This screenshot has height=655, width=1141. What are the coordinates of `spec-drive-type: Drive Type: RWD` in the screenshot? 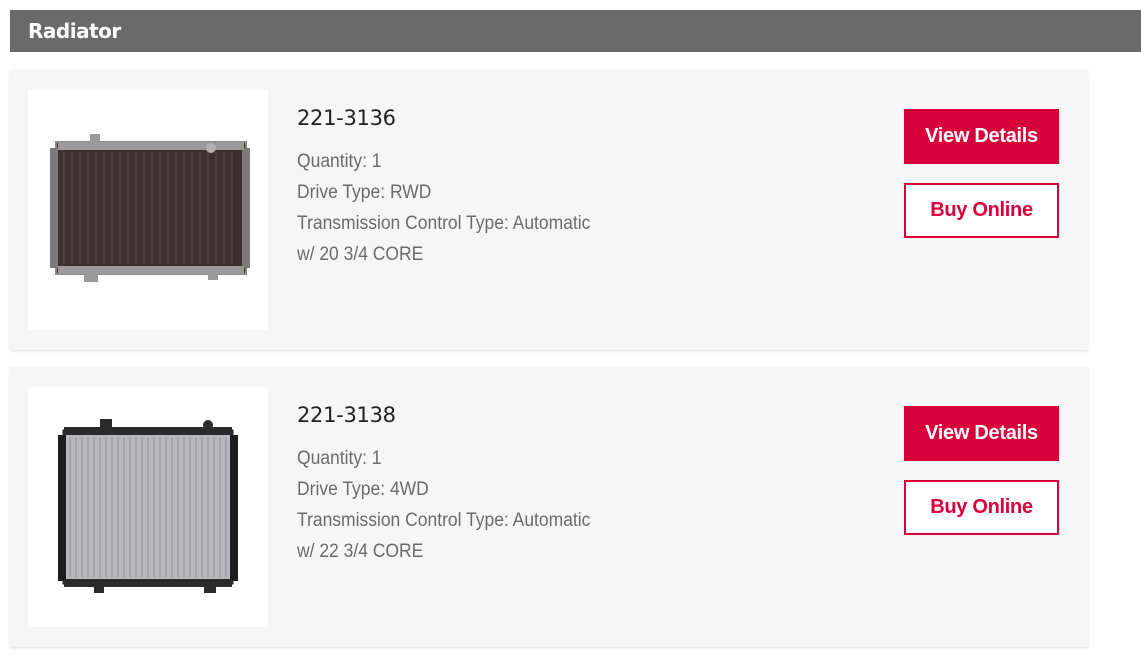 It's located at (364, 192).